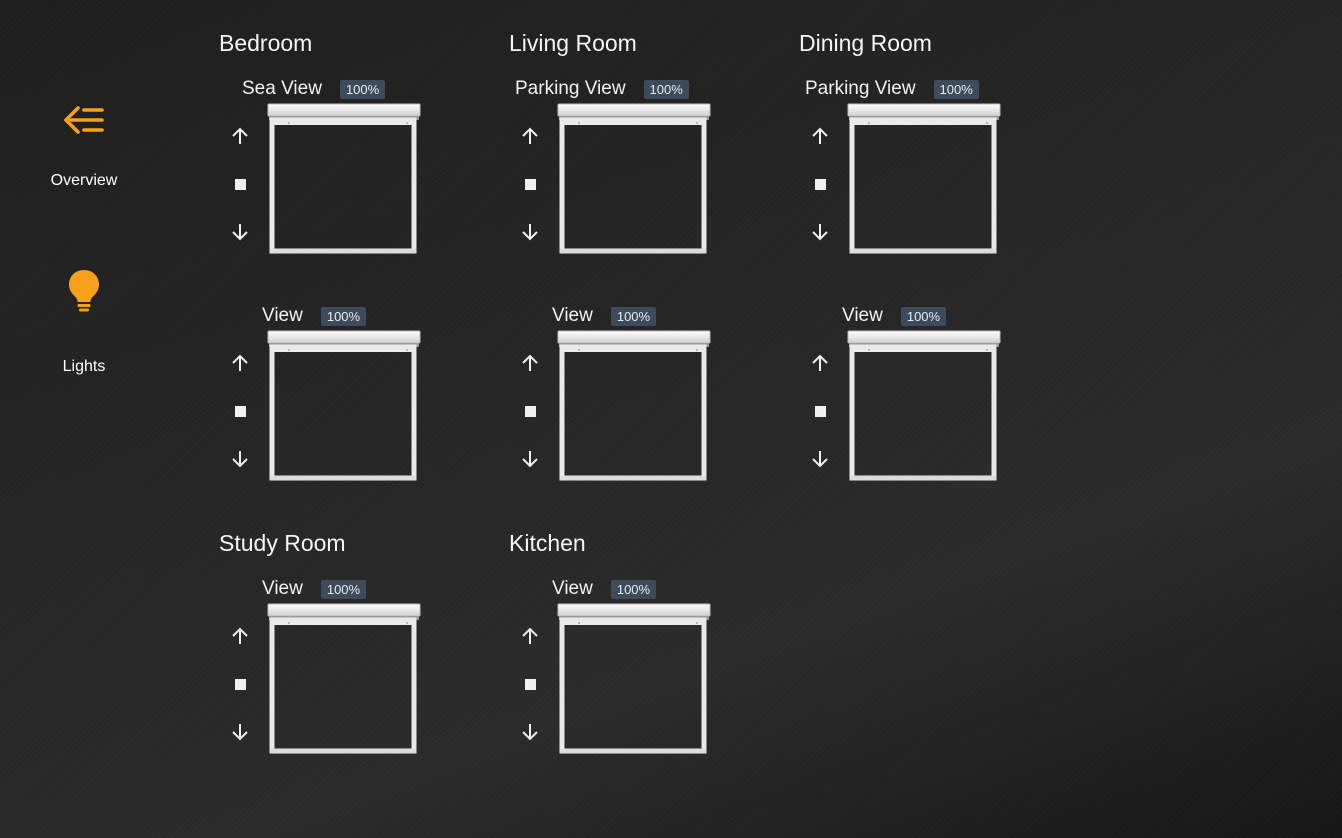  Describe the element at coordinates (266, 43) in the screenshot. I see `room-title: Bedroom` at that location.